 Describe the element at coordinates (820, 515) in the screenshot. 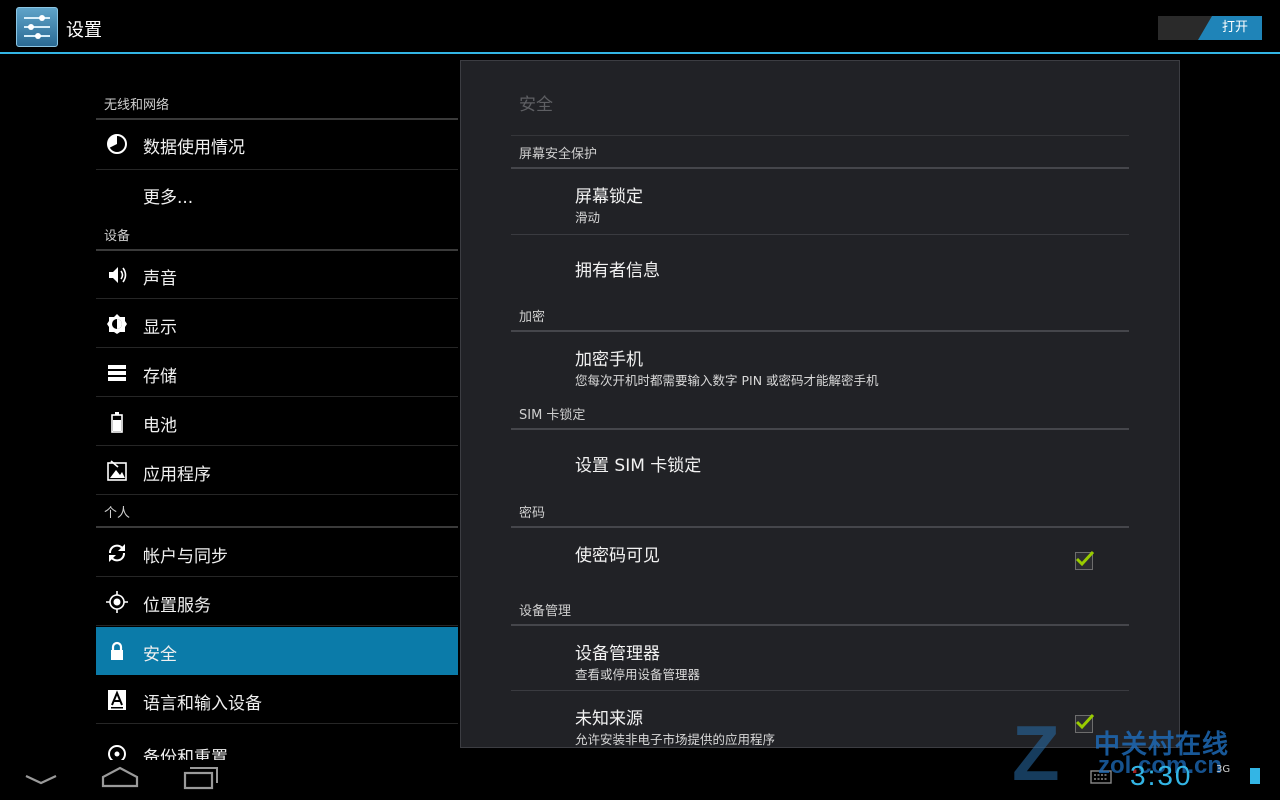

I see `section-header-password: 密码` at that location.